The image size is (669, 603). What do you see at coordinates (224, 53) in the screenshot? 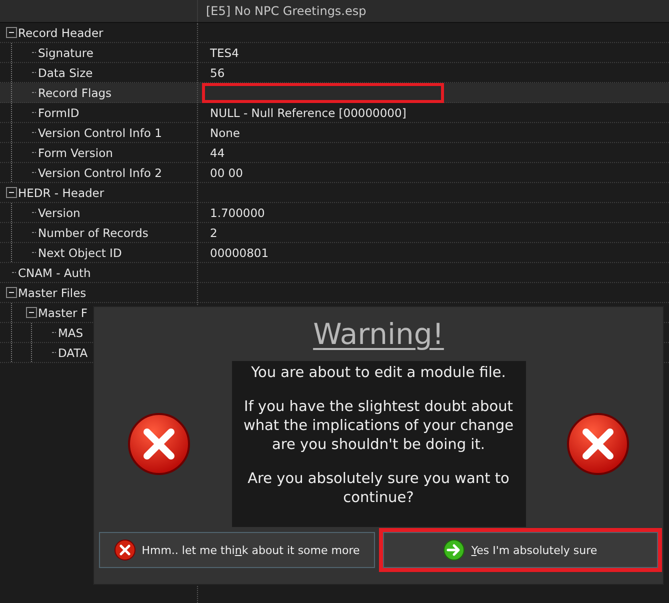
I see `field-value: TES4` at bounding box center [224, 53].